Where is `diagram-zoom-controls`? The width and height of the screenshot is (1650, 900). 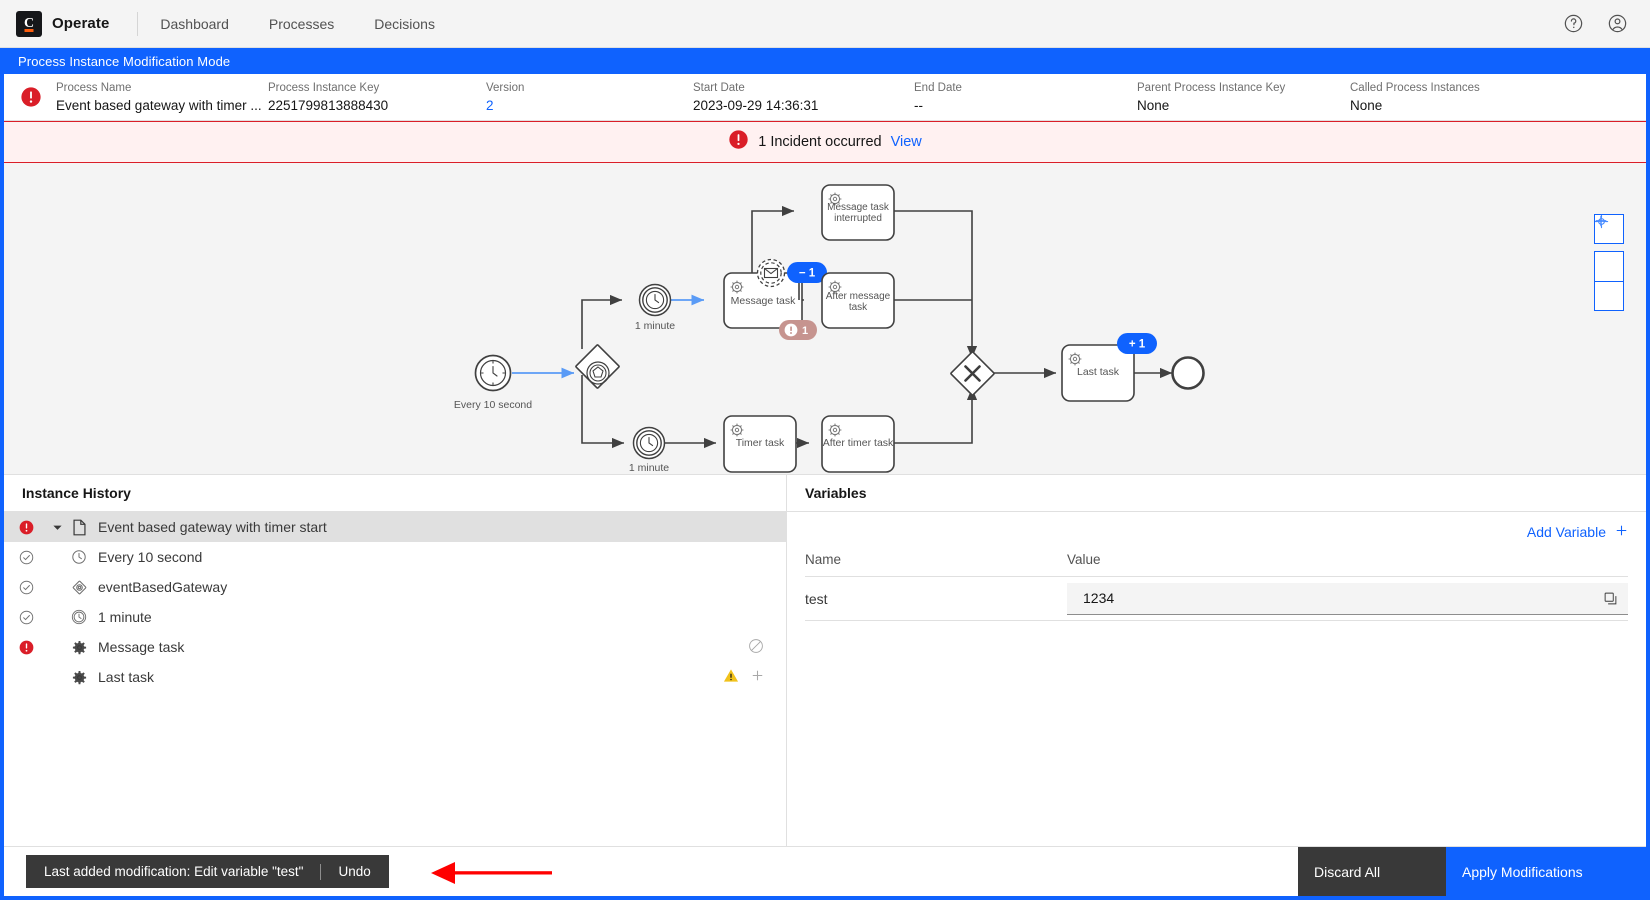
diagram-zoom-controls is located at coordinates (1609, 262).